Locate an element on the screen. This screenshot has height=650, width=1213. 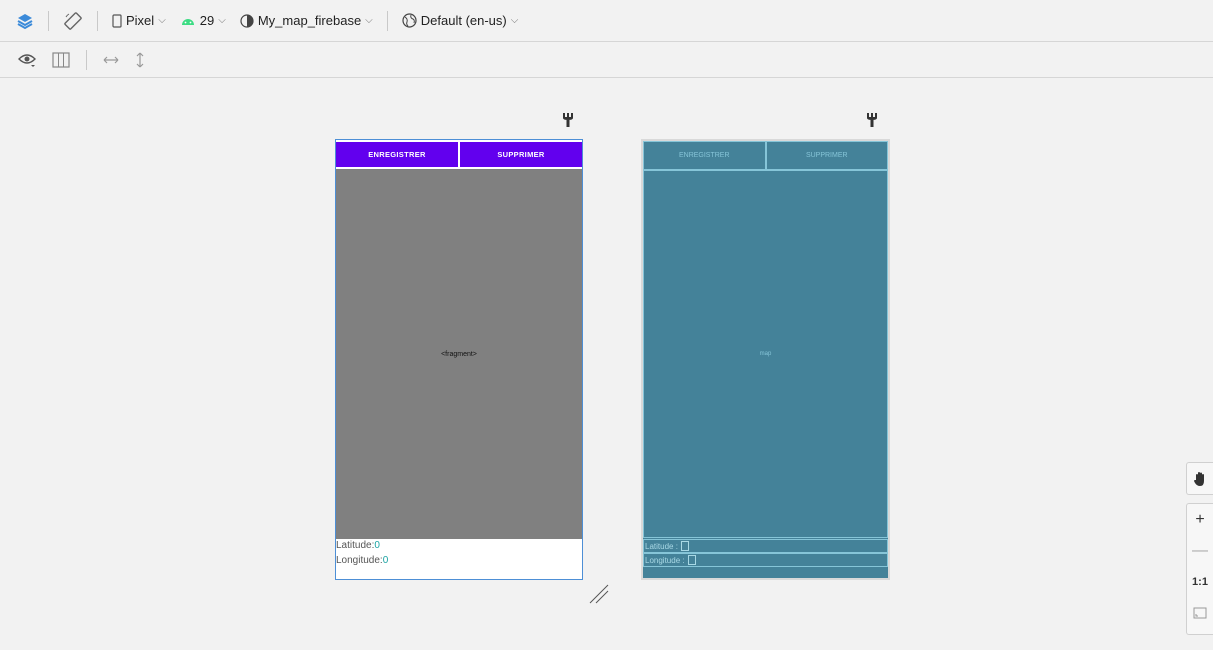
pan-panel is located at coordinates (1199, 478).